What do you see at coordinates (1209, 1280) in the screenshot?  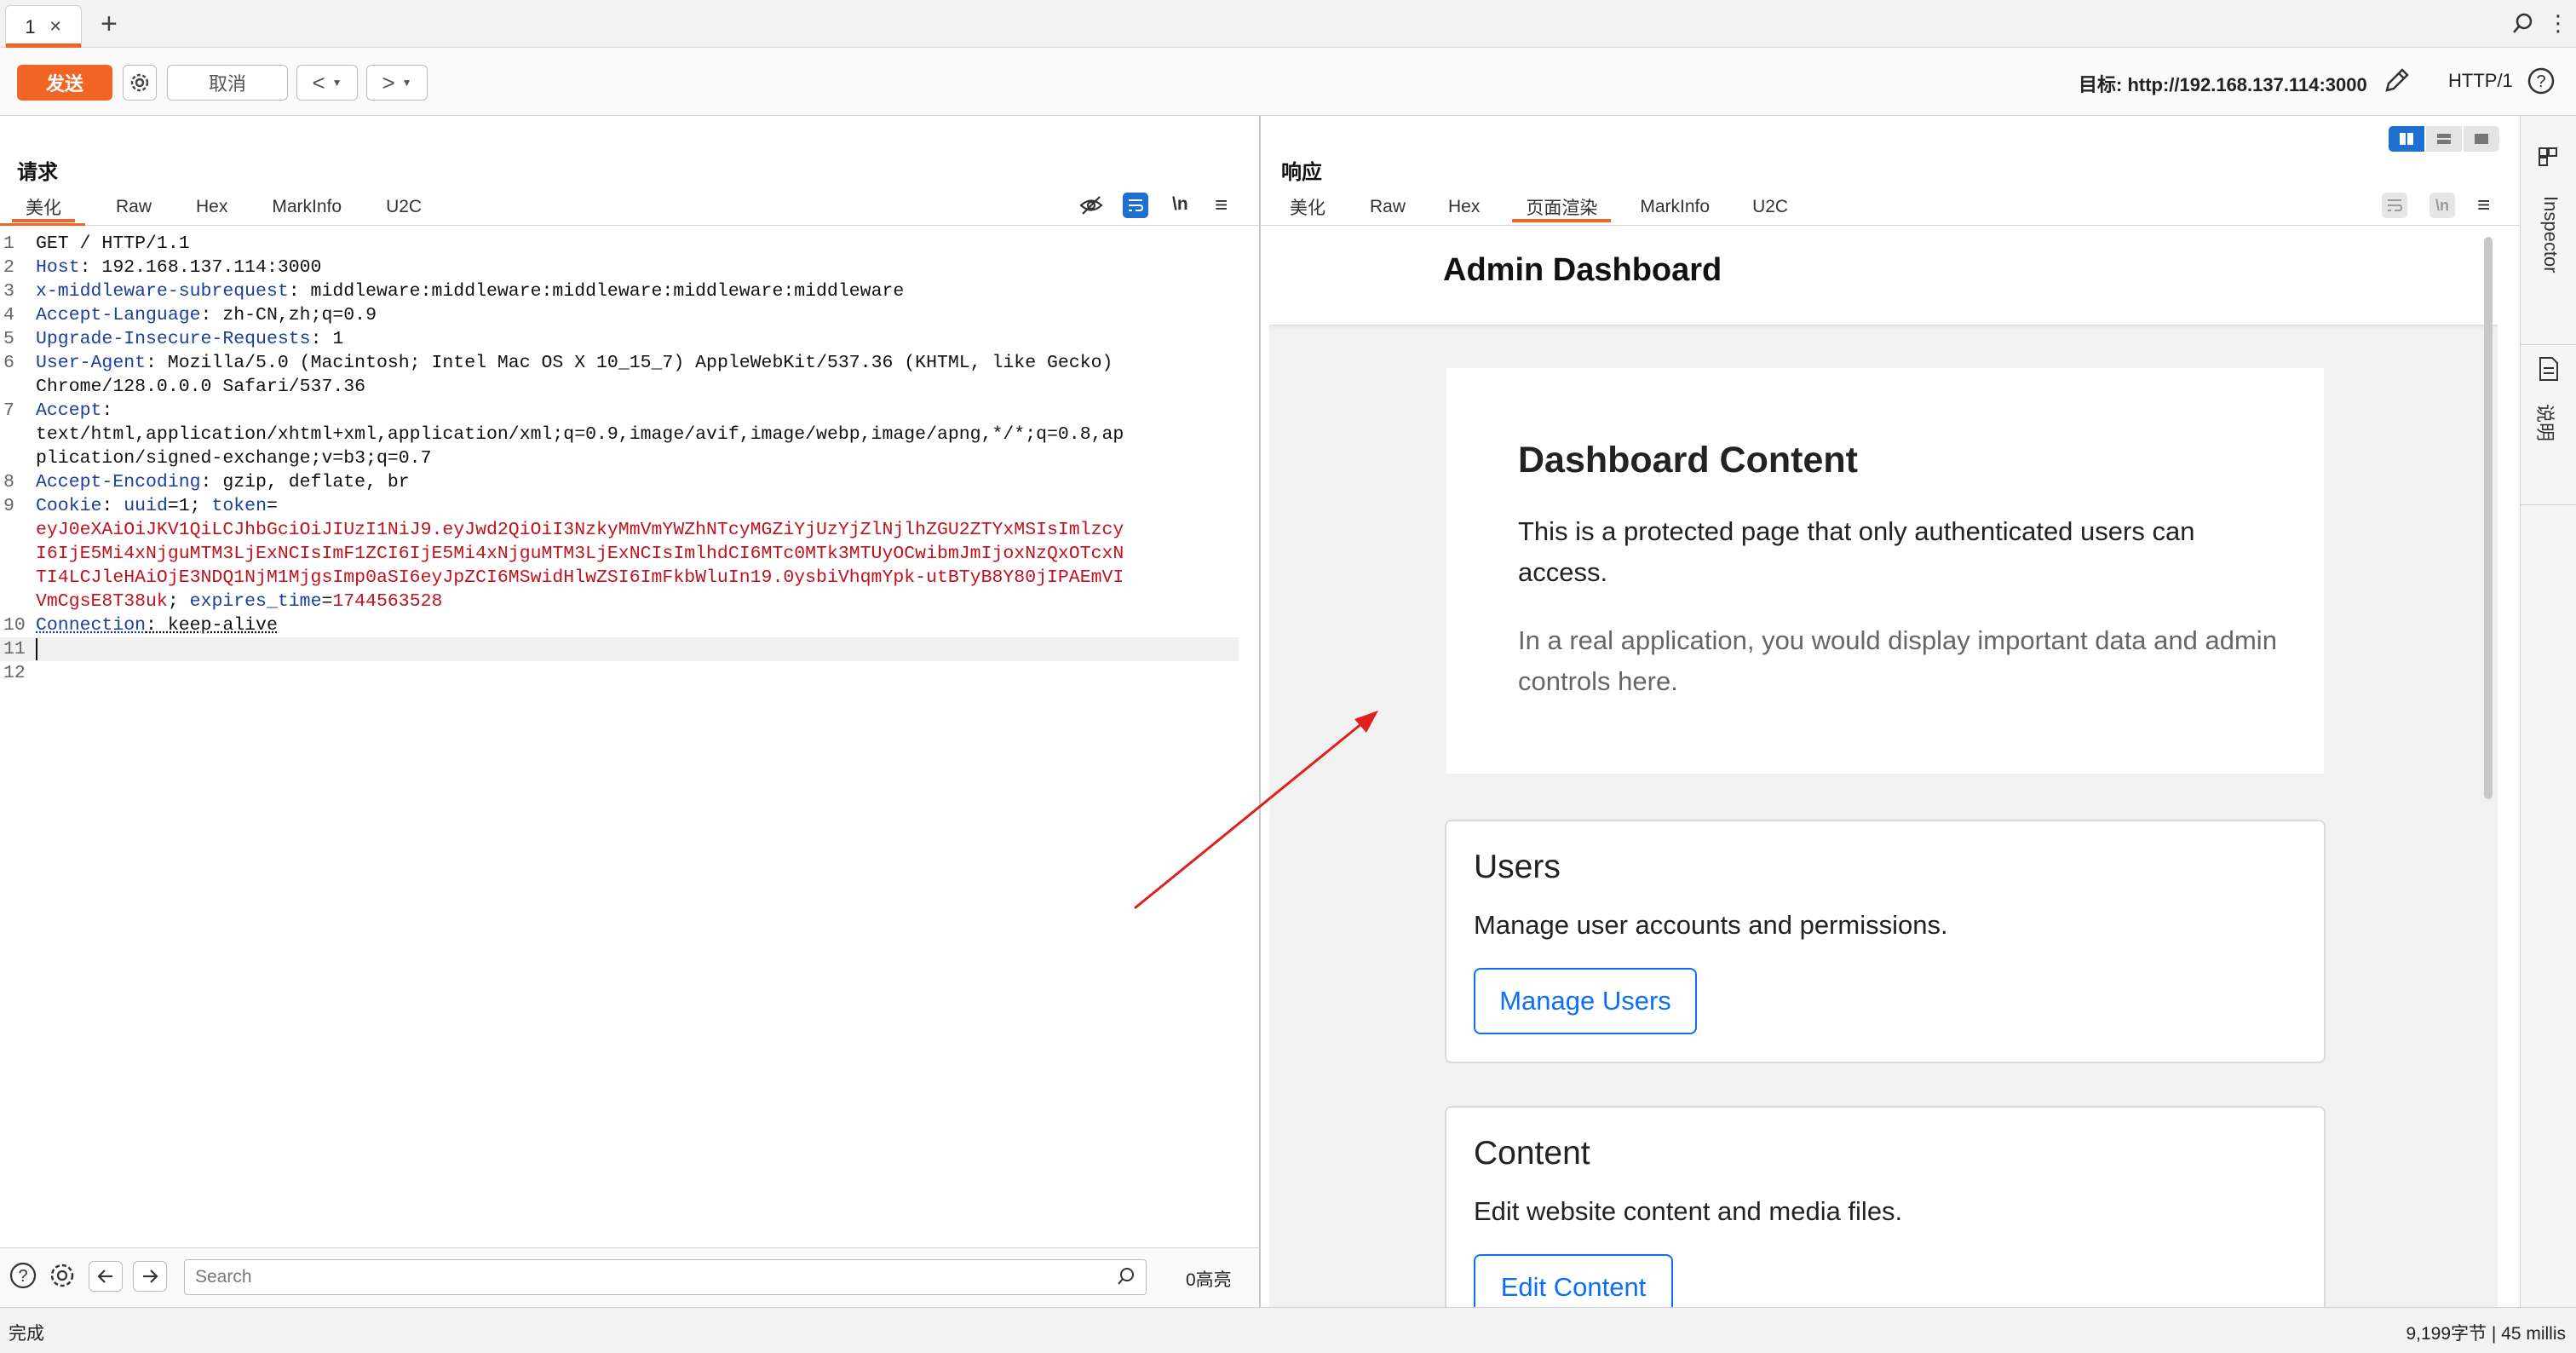 I see `highlight-count: 0高亮` at bounding box center [1209, 1280].